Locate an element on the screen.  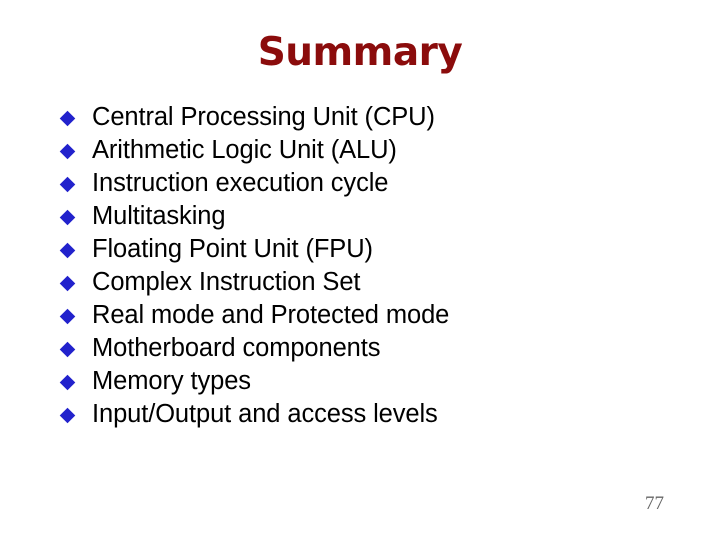
list-item: Input/Output and access levels is located at coordinates (359, 414).